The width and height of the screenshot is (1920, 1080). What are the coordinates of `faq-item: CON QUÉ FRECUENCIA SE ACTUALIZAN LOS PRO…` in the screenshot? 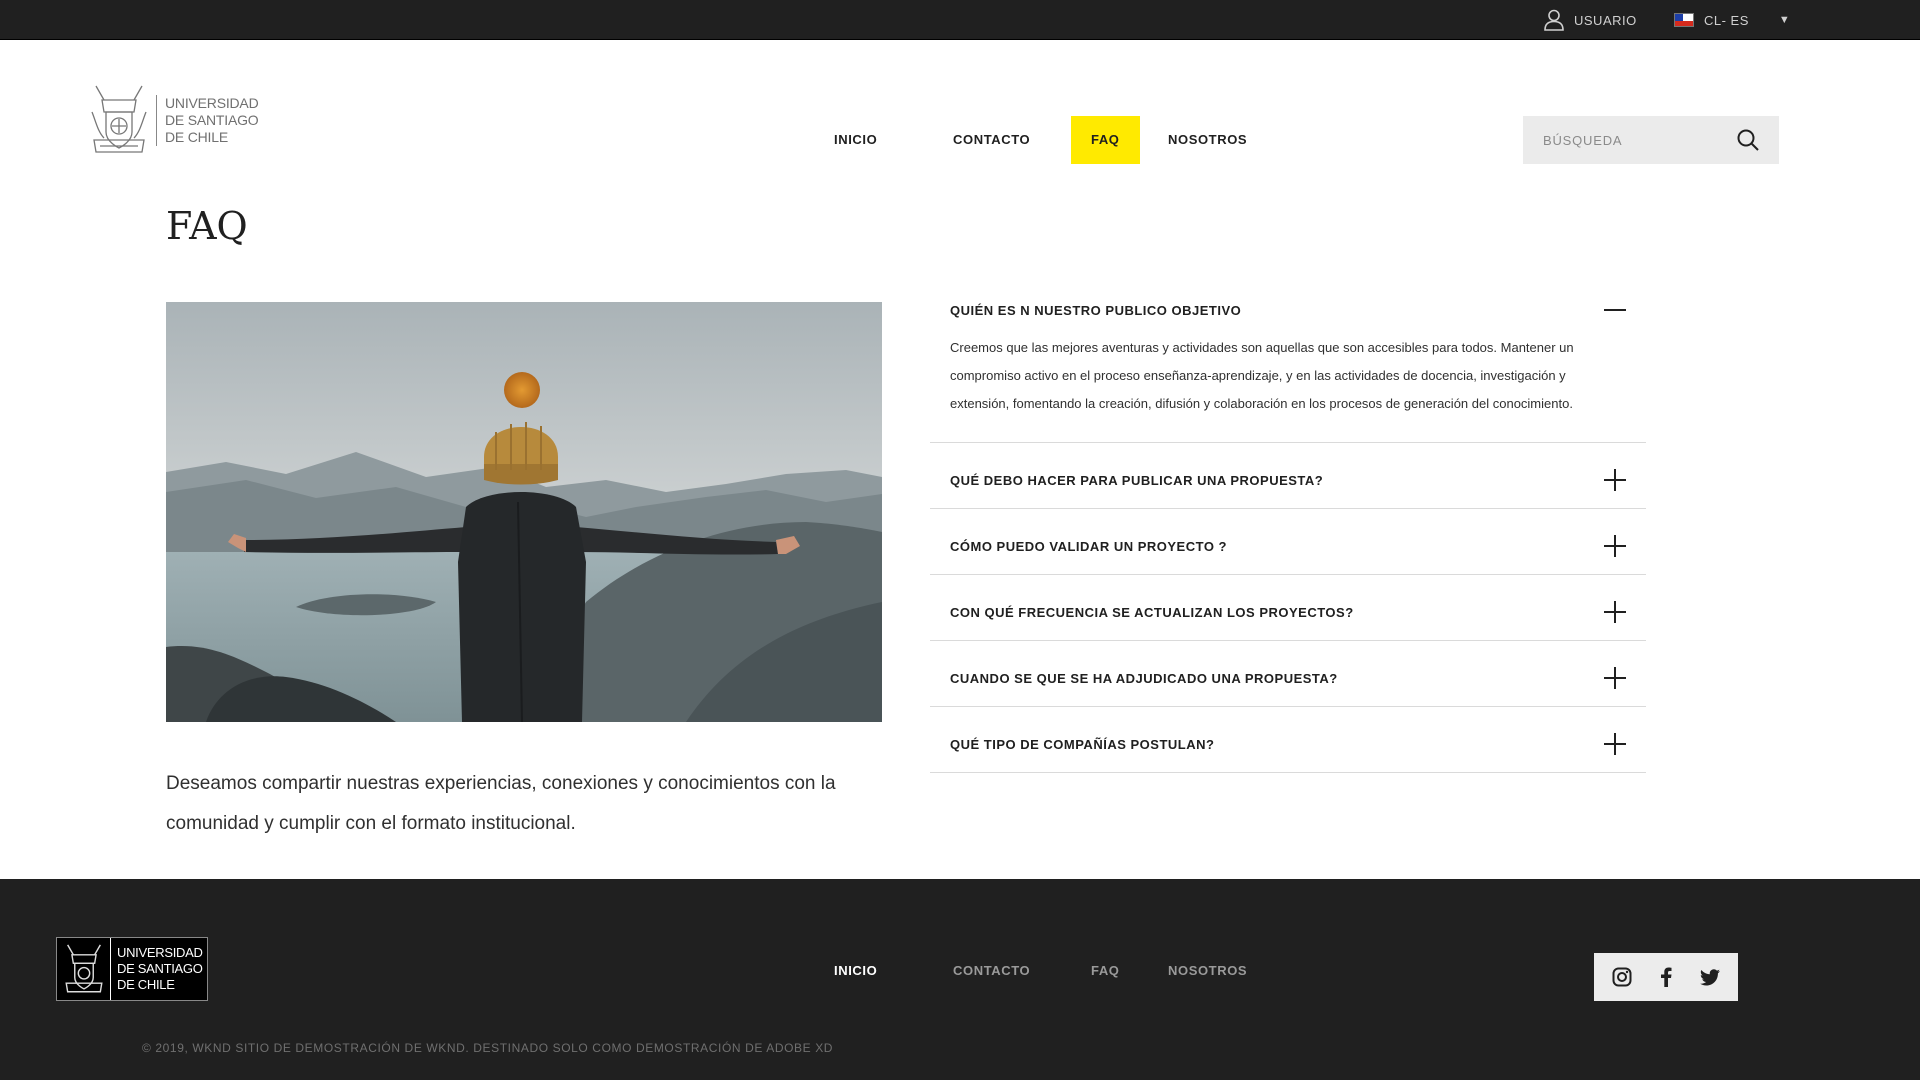 It's located at (1288, 608).